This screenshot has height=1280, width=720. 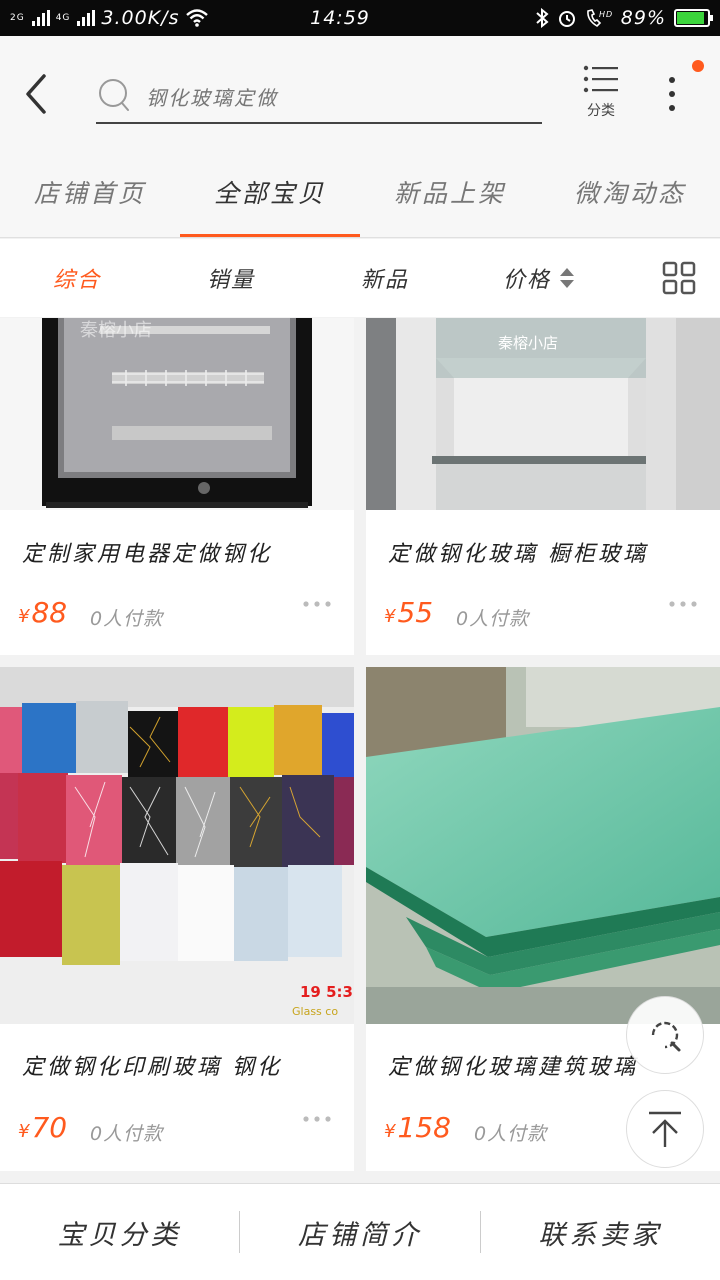 I want to click on battery-level, so click(x=690, y=18).